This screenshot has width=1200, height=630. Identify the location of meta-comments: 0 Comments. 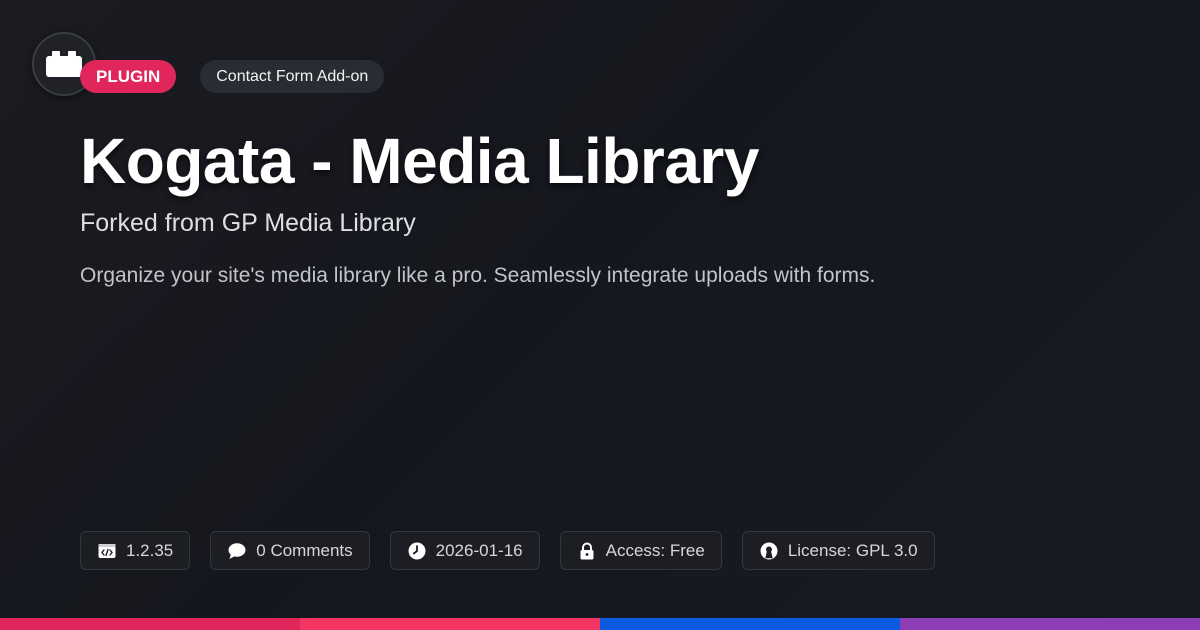
(290, 550).